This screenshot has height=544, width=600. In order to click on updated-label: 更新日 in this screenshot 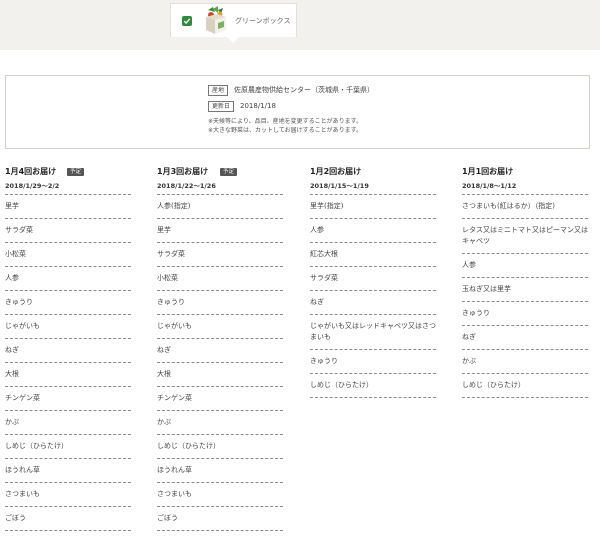, I will do `click(221, 106)`.